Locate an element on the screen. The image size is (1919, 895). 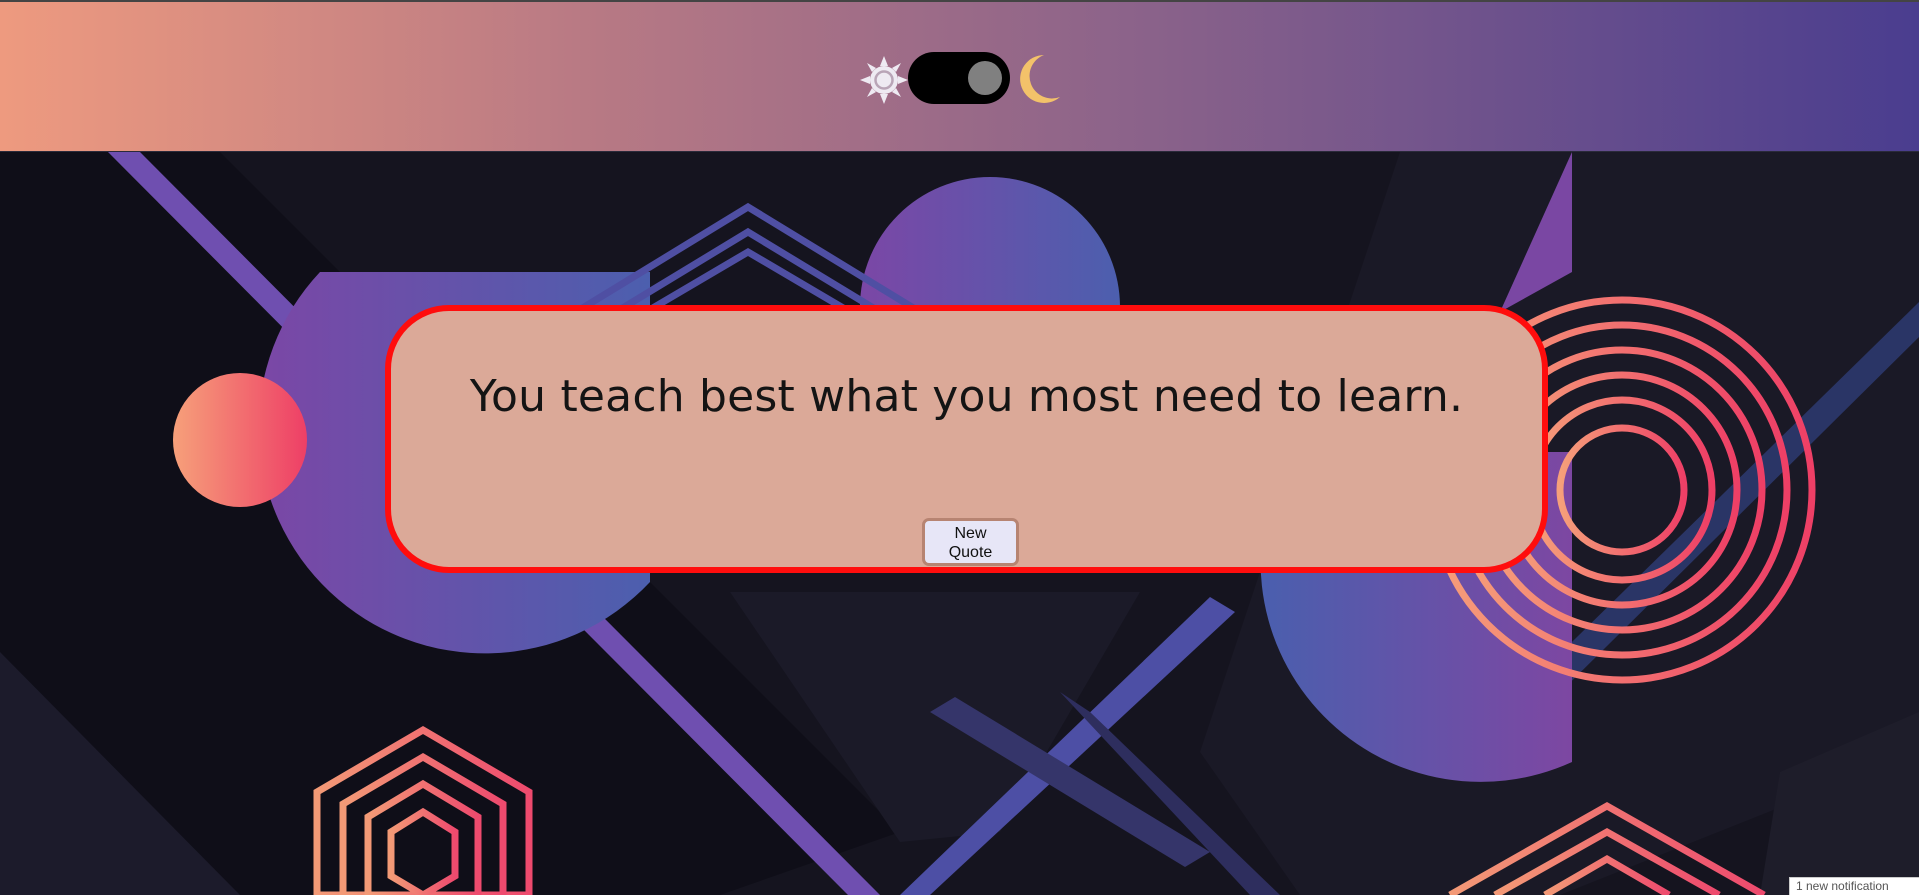
theme-switch is located at coordinates (959, 79).